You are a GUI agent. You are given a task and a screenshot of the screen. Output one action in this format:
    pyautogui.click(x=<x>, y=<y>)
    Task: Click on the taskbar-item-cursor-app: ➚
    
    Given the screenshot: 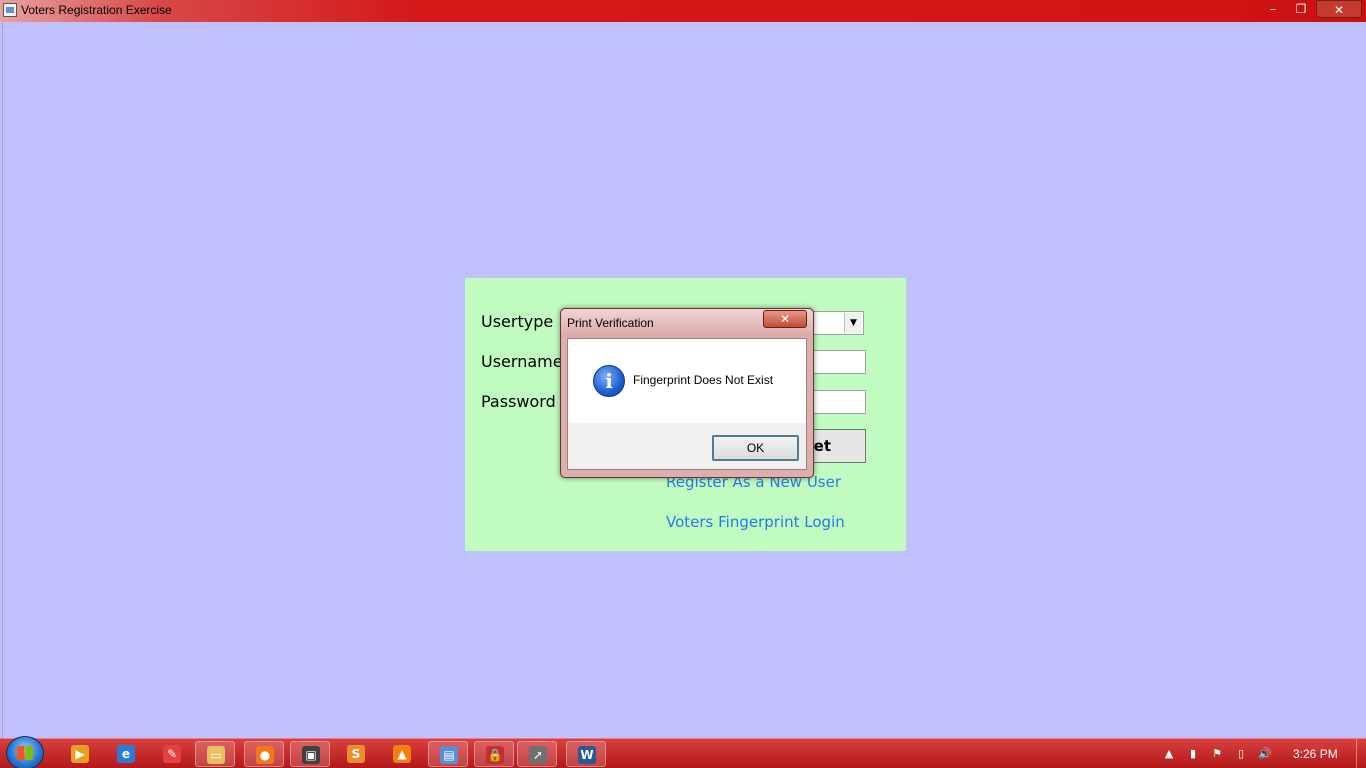 What is the action you would take?
    pyautogui.click(x=537, y=754)
    